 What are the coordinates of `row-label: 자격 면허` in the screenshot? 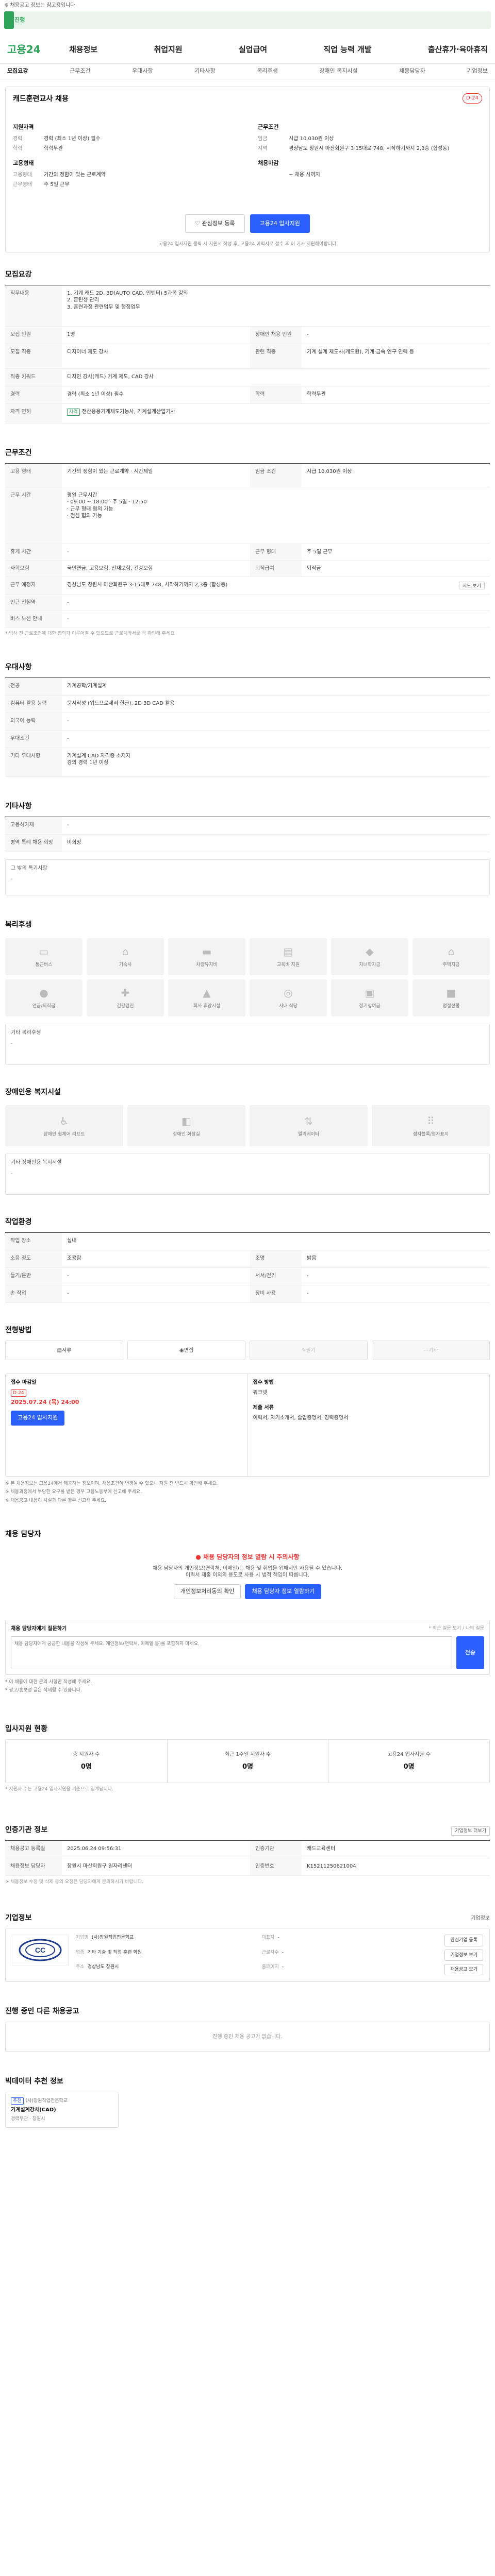 It's located at (33, 413).